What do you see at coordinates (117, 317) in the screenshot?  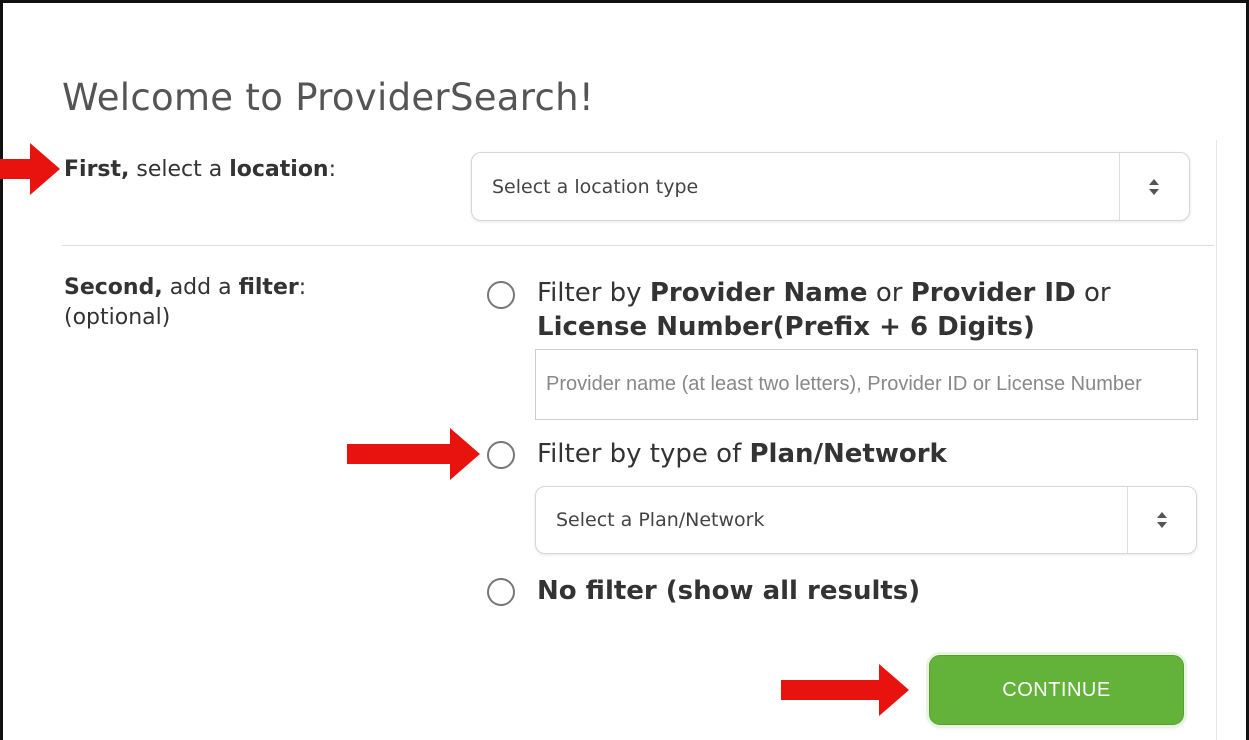 I see `filter-optional-note: (optional)` at bounding box center [117, 317].